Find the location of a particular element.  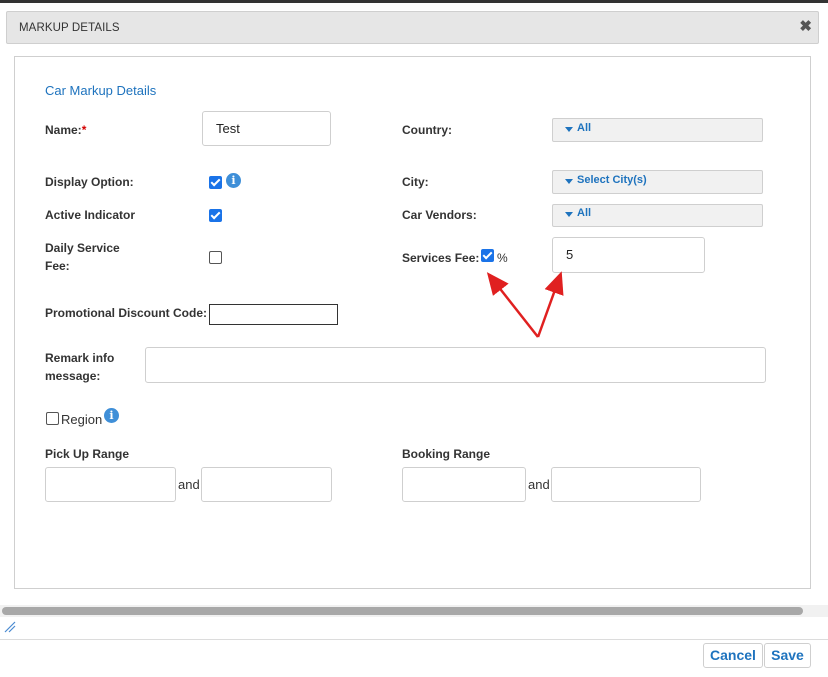

annotation-arrow-left is located at coordinates (512, 305).